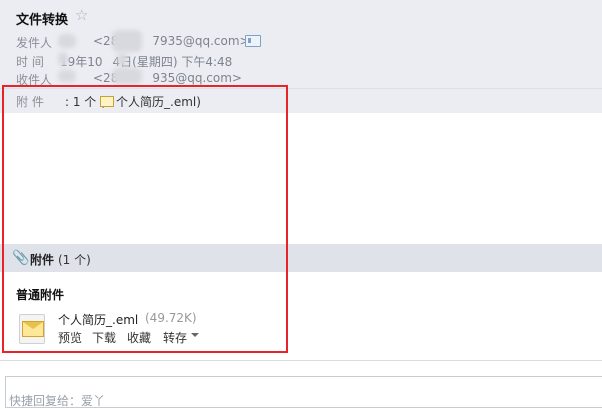 Image resolution: width=602 pixels, height=409 pixels. What do you see at coordinates (63, 59) in the screenshot?
I see `time-redacted` at bounding box center [63, 59].